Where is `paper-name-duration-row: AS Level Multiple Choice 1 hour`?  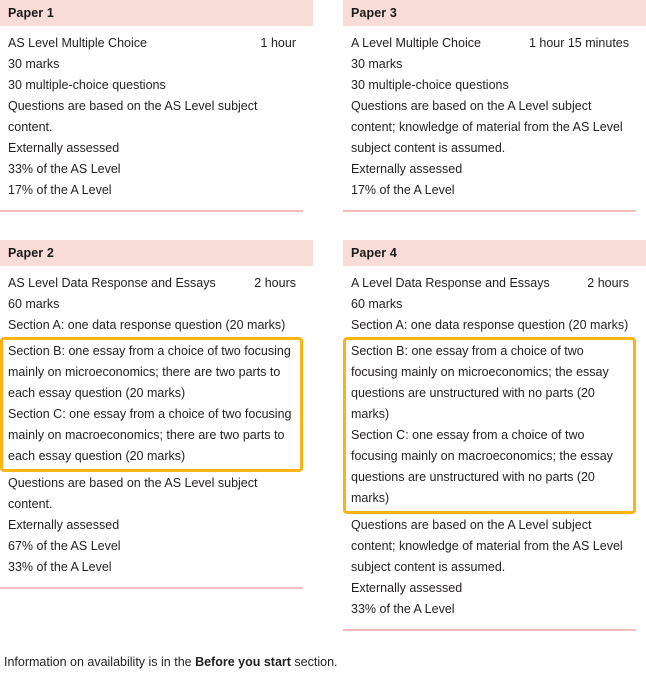
paper-name-duration-row: AS Level Multiple Choice 1 hour is located at coordinates (156, 43).